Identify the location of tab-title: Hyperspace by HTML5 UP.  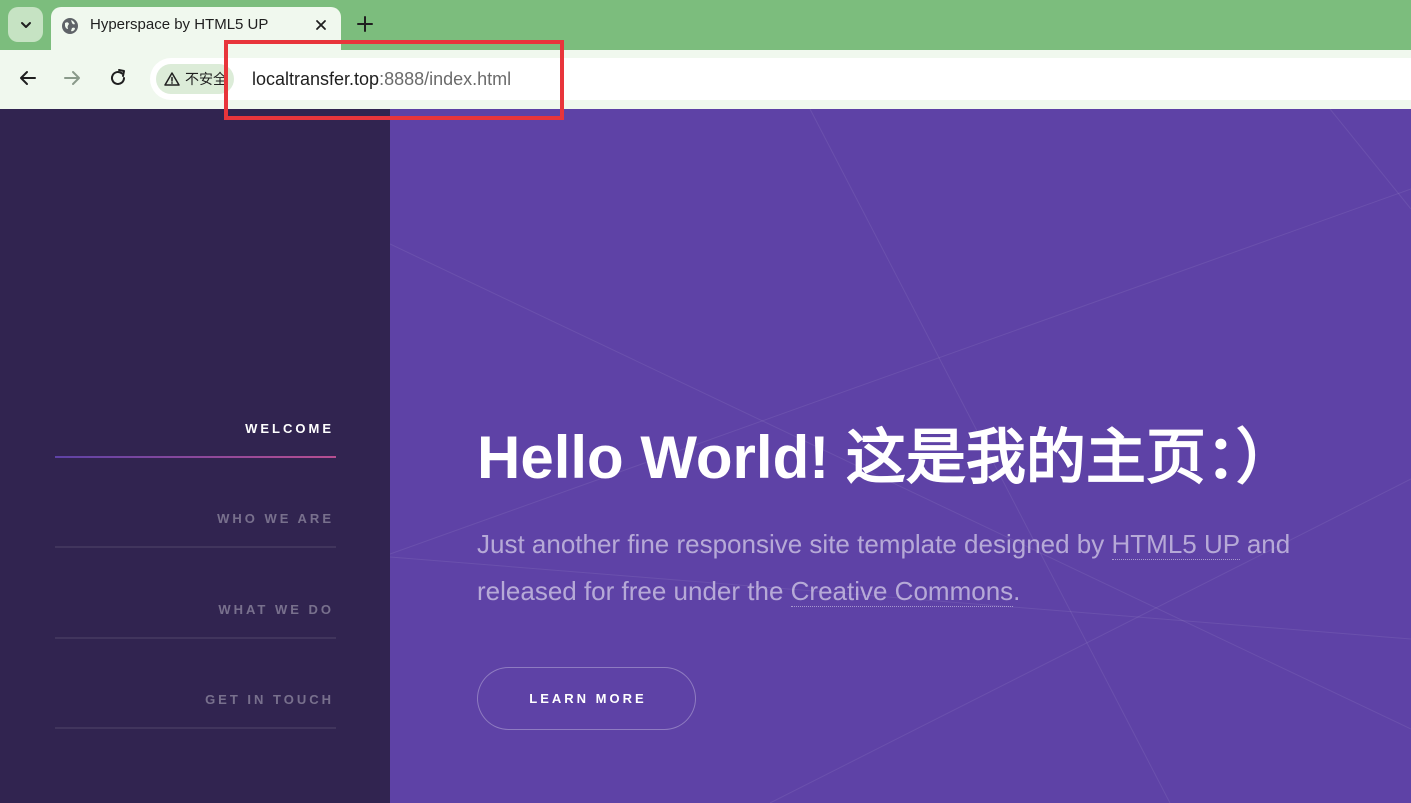
(179, 24).